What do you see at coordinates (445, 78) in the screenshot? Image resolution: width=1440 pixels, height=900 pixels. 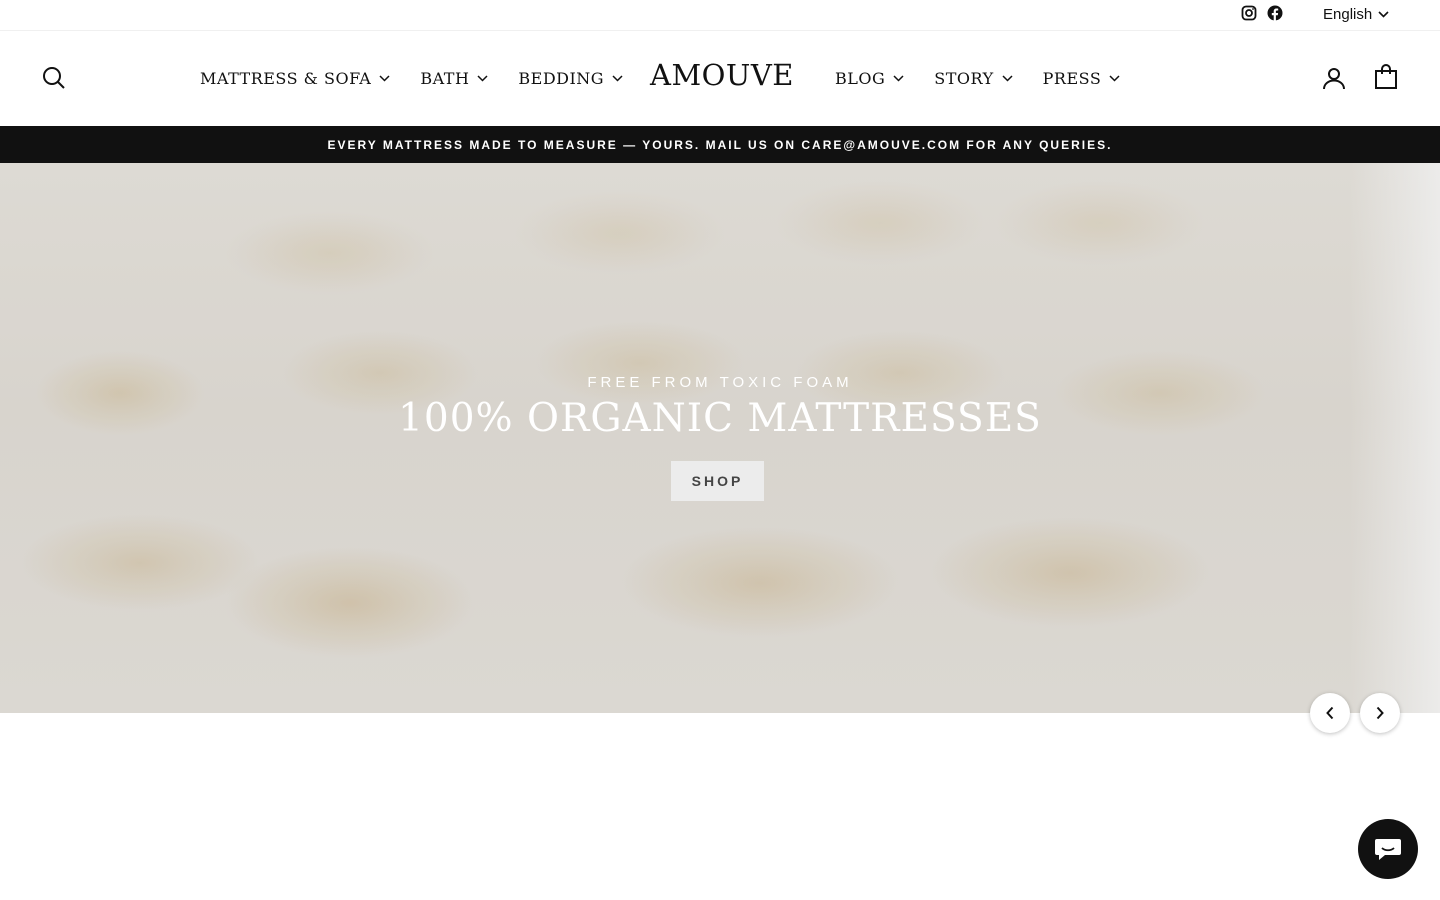 I see `nav-item-label: BATH` at bounding box center [445, 78].